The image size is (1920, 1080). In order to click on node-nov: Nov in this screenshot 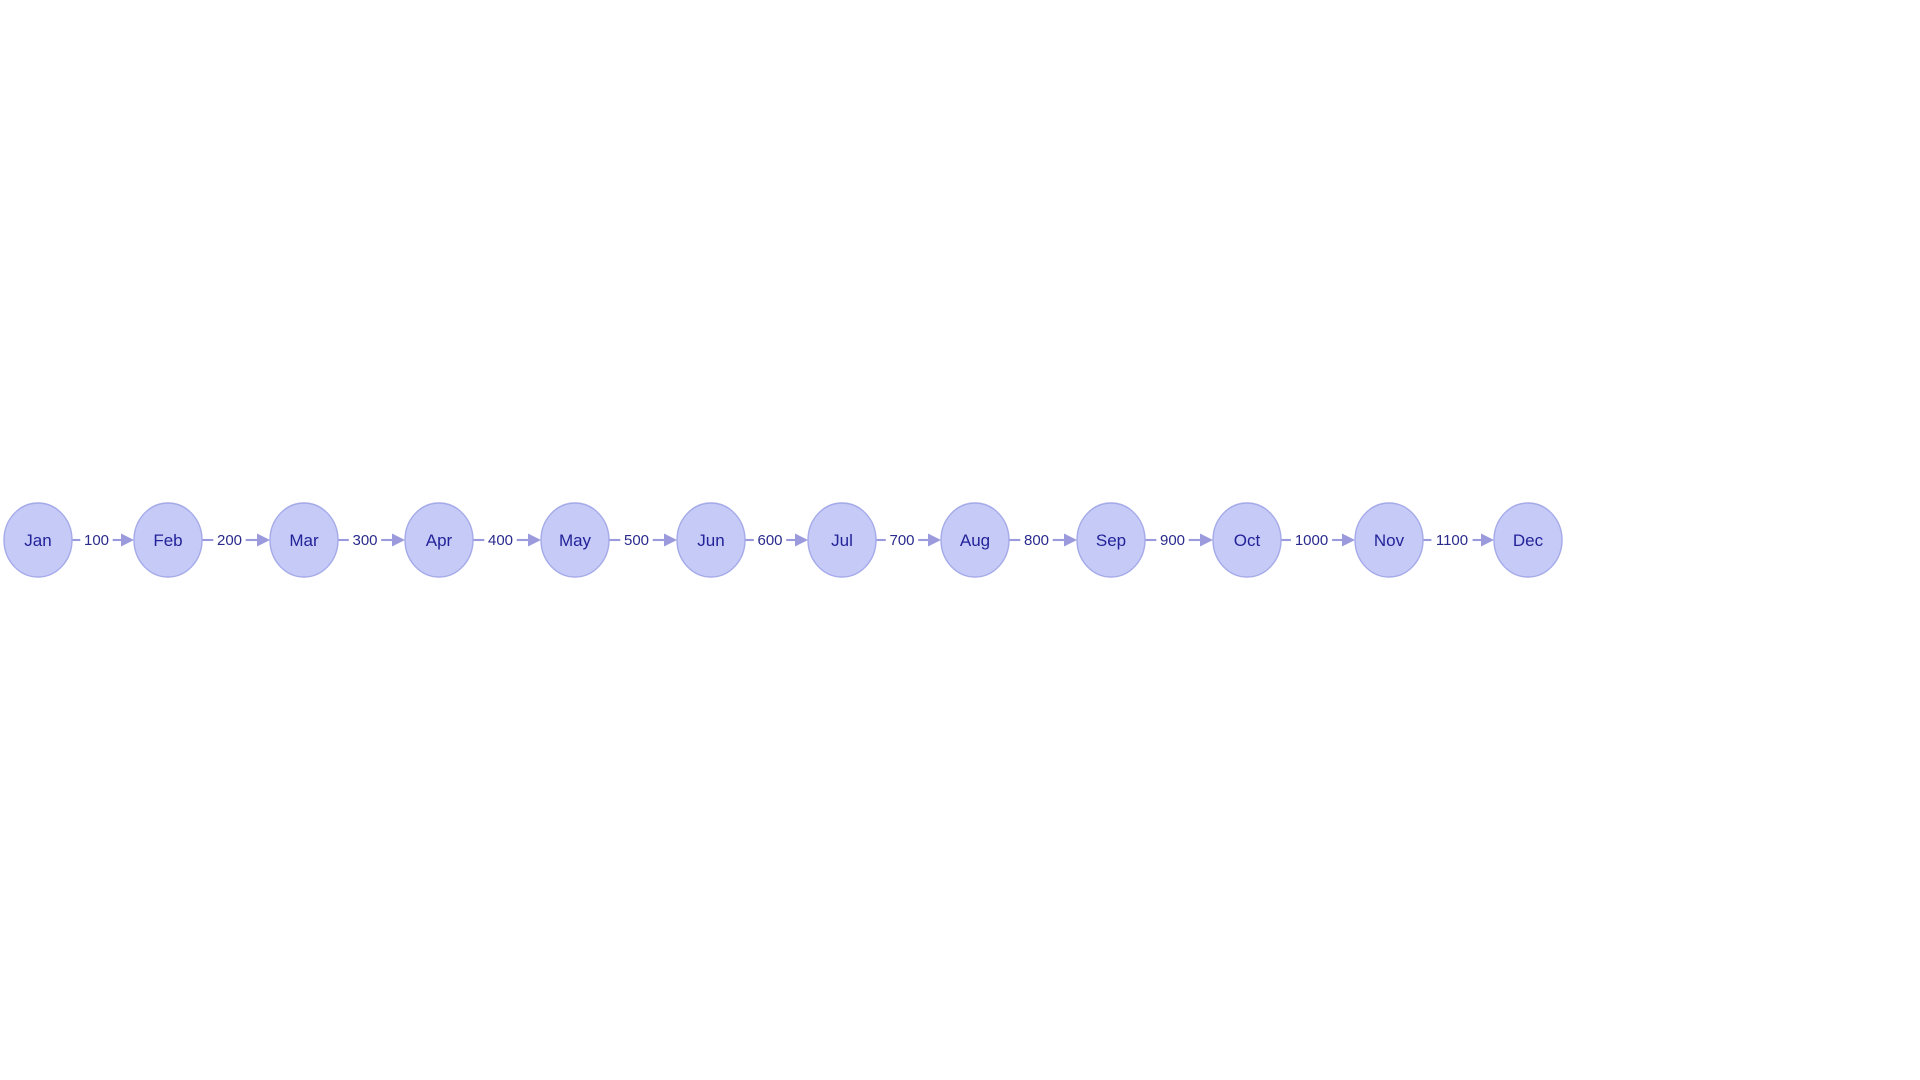, I will do `click(1389, 540)`.